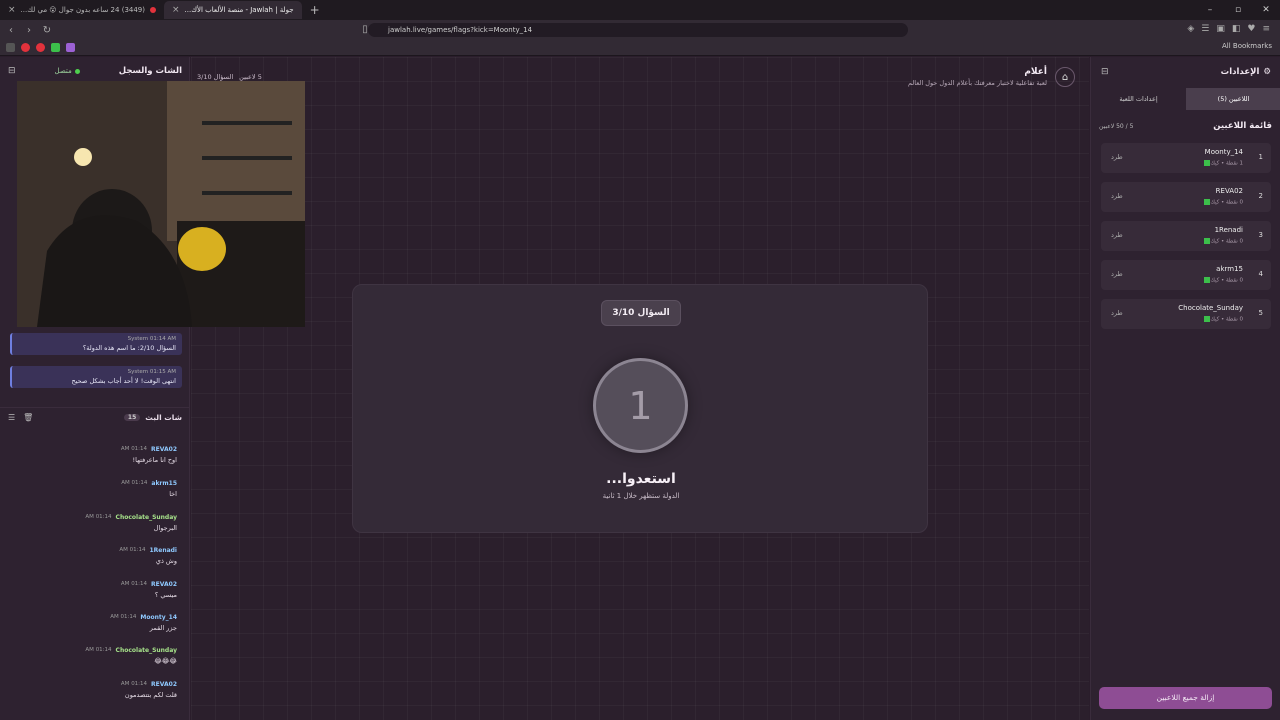  Describe the element at coordinates (92, 556) in the screenshot. I see `chat-message: 1Renadi 01:14 AM وش ذي` at that location.